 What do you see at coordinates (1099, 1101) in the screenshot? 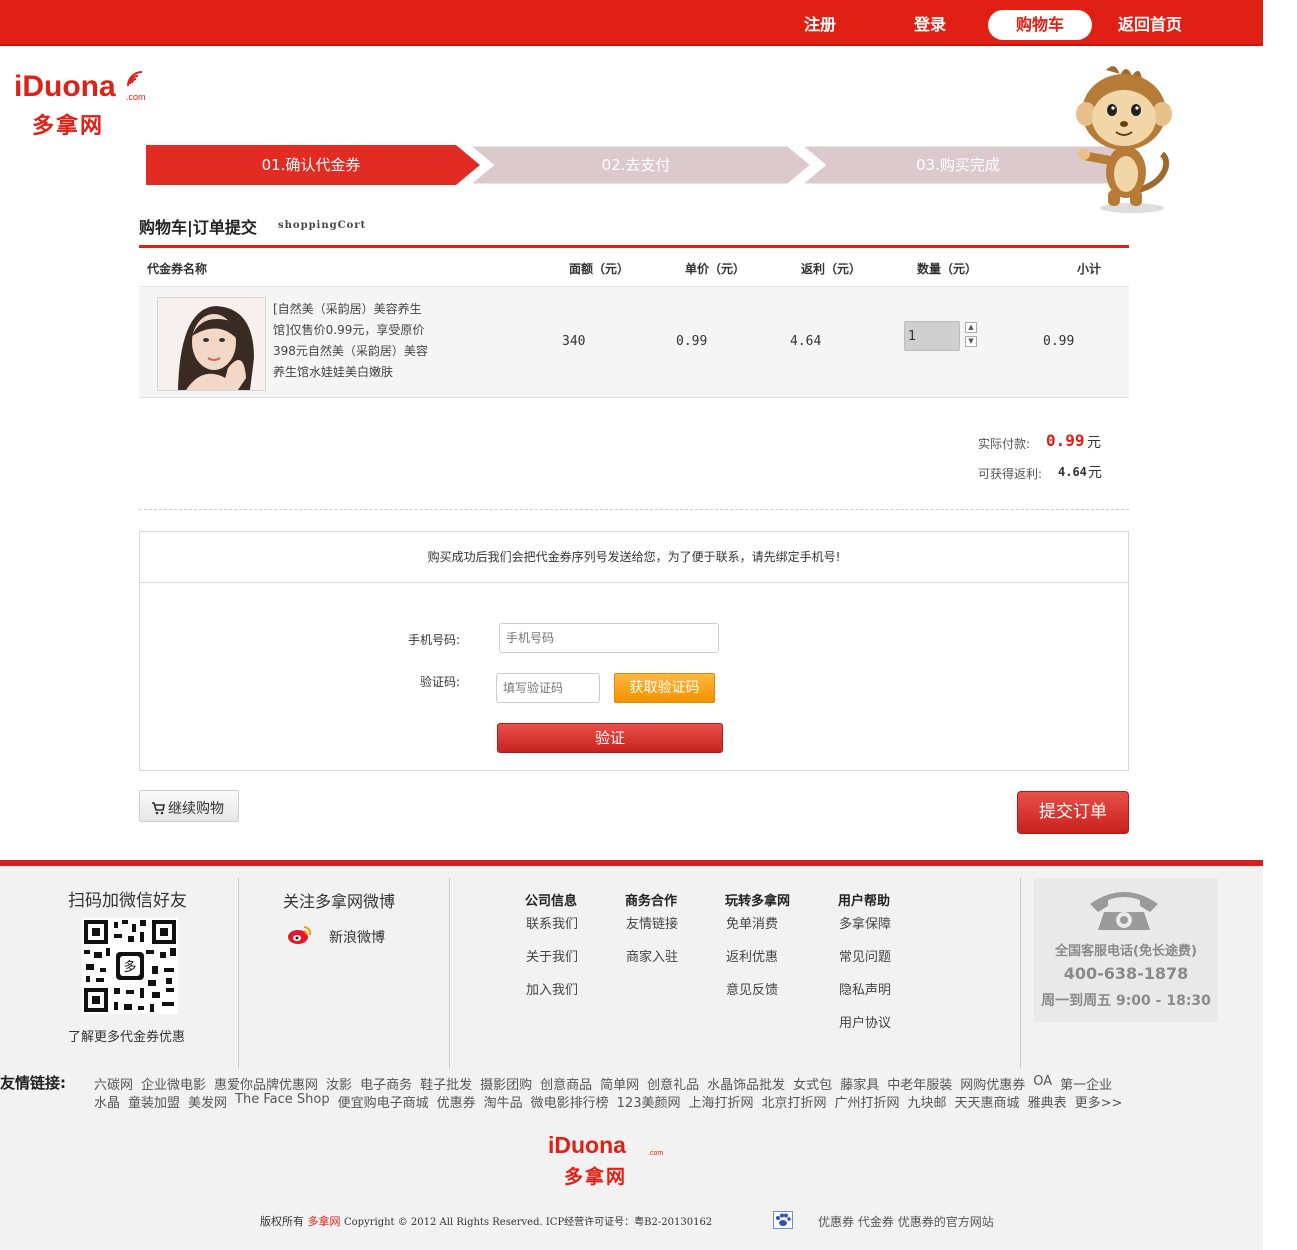
I see `friend-link: 更多>>` at bounding box center [1099, 1101].